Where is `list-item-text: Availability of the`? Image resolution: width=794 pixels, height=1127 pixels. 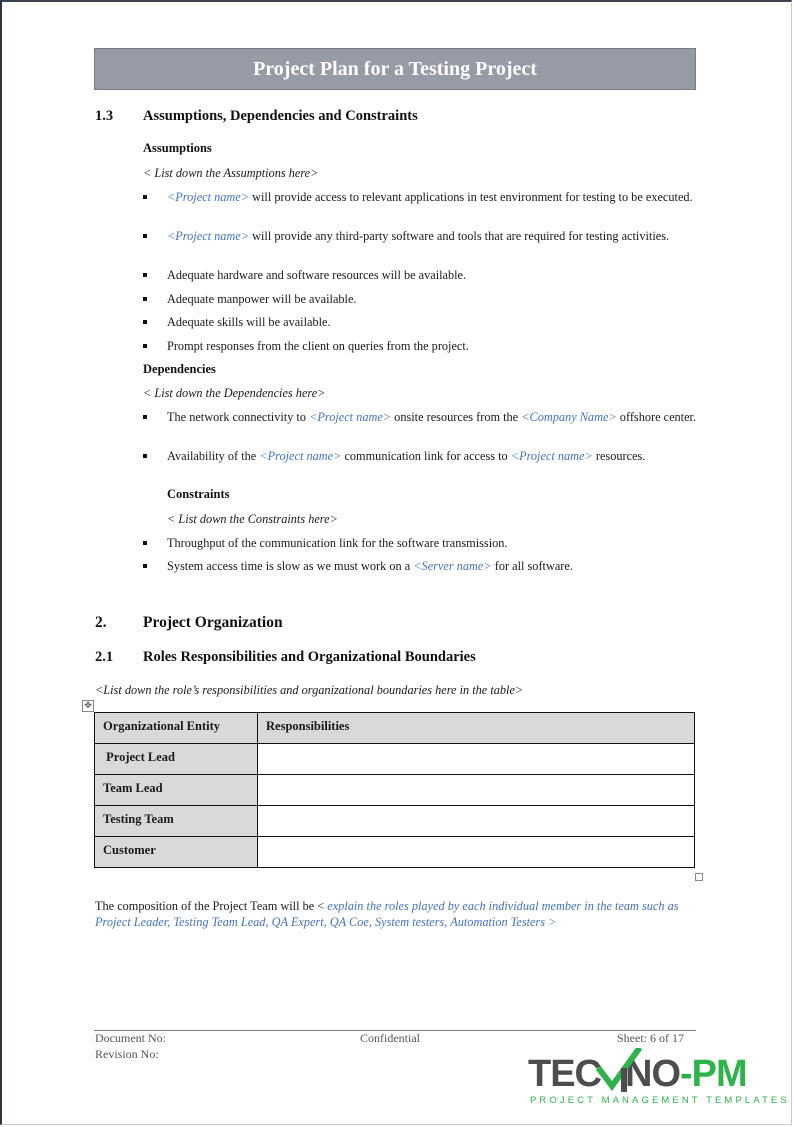 list-item-text: Availability of the is located at coordinates (213, 456).